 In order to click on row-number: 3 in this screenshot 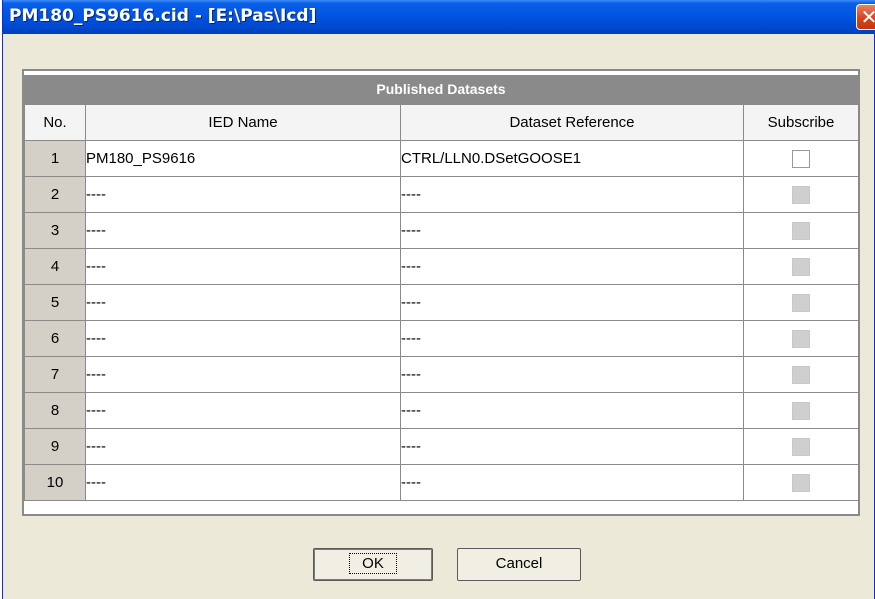, I will do `click(55, 230)`.